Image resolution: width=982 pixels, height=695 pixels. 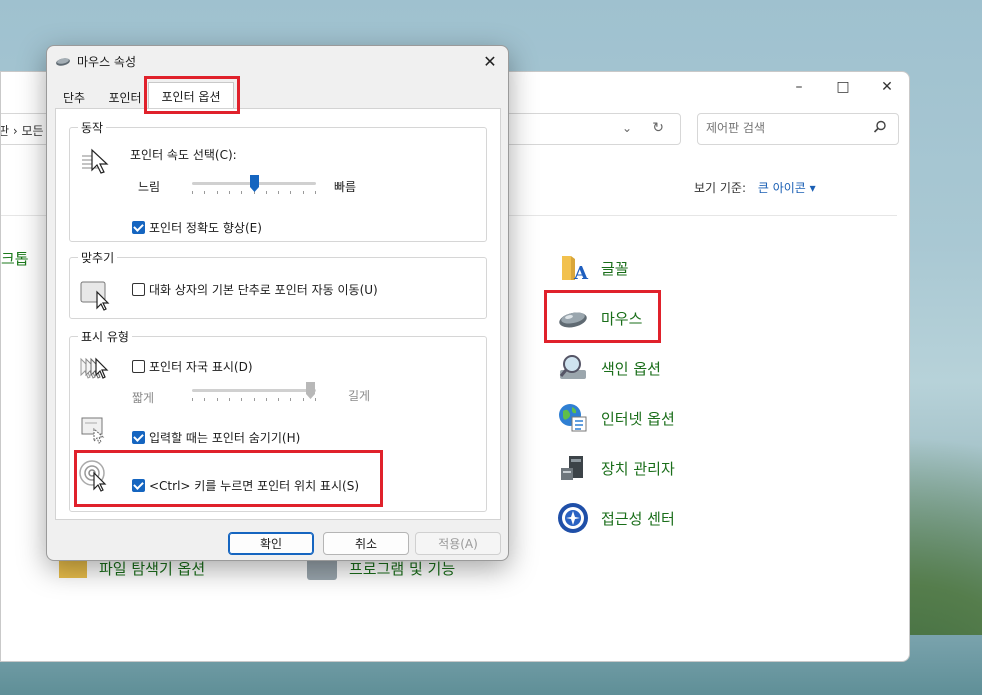 I want to click on ok-button: 확인, so click(x=271, y=543).